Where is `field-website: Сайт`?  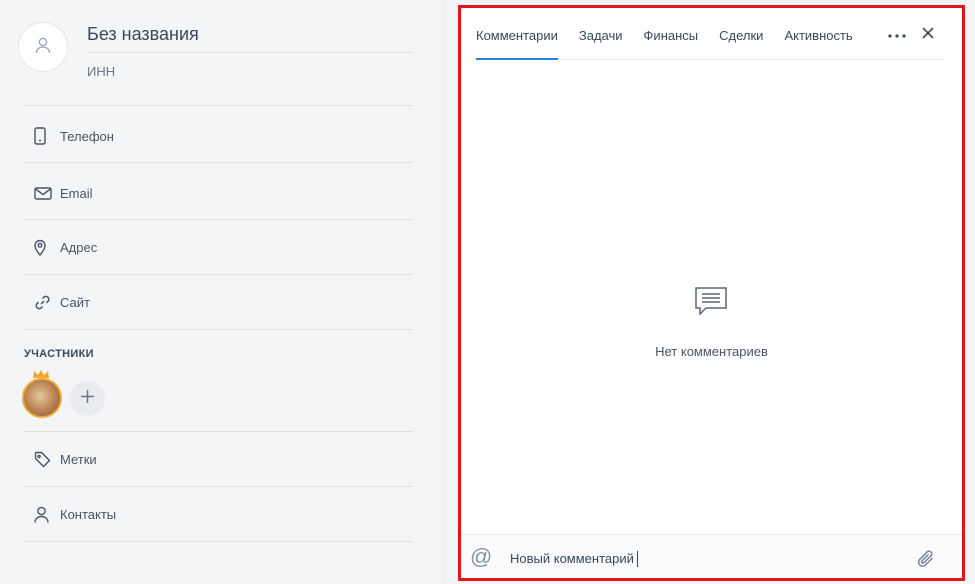 field-website: Сайт is located at coordinates (218, 302).